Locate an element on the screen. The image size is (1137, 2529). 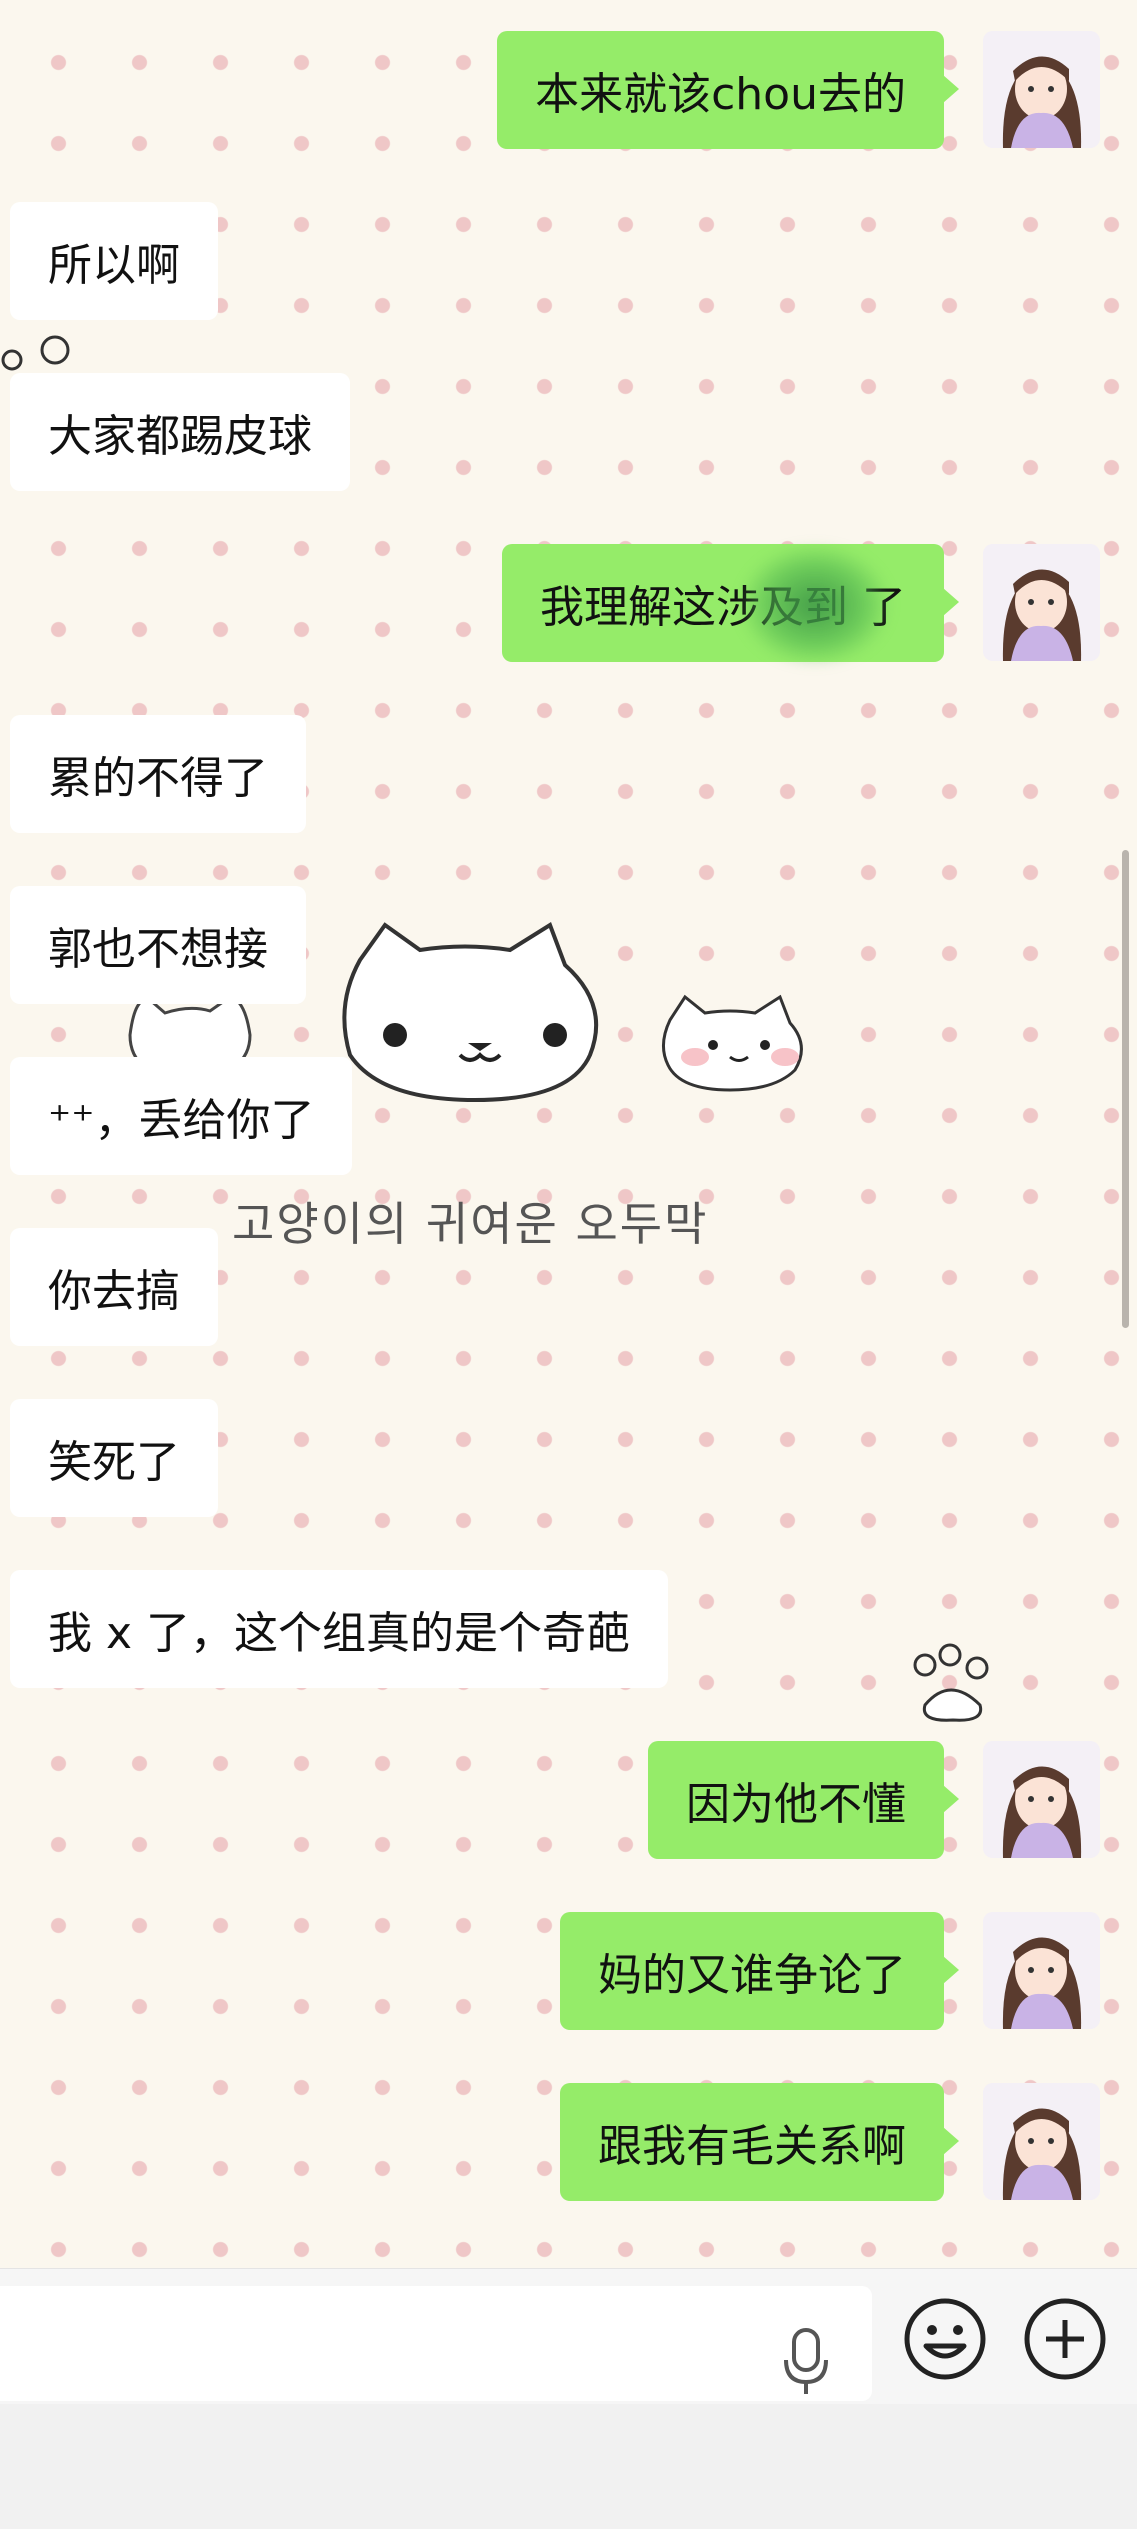
message-bubble-incoming: 我 x 了，这个组真的是个奇葩 is located at coordinates (339, 1629).